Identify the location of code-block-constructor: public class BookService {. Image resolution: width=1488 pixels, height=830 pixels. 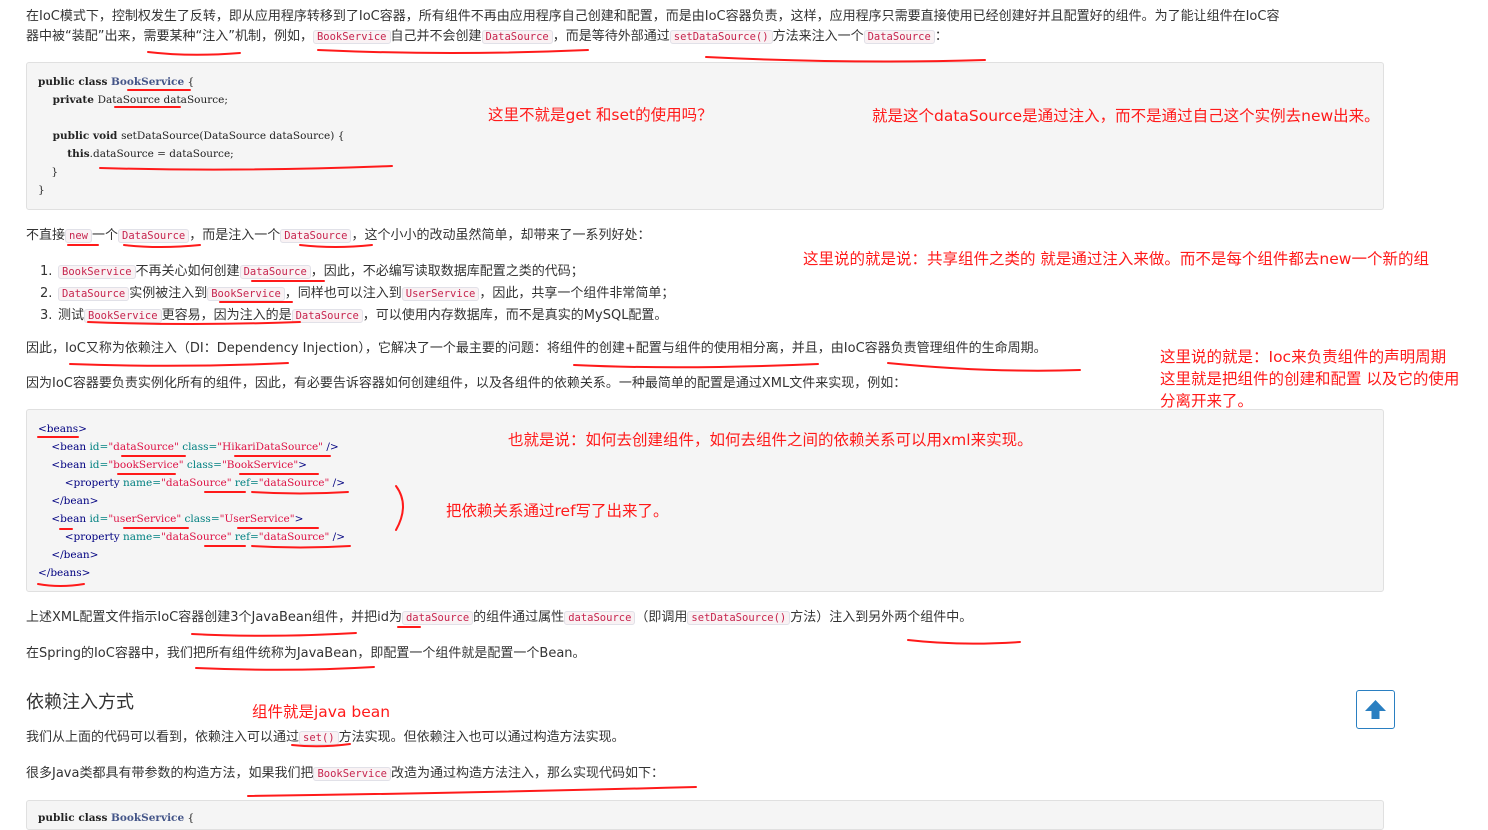
(705, 815).